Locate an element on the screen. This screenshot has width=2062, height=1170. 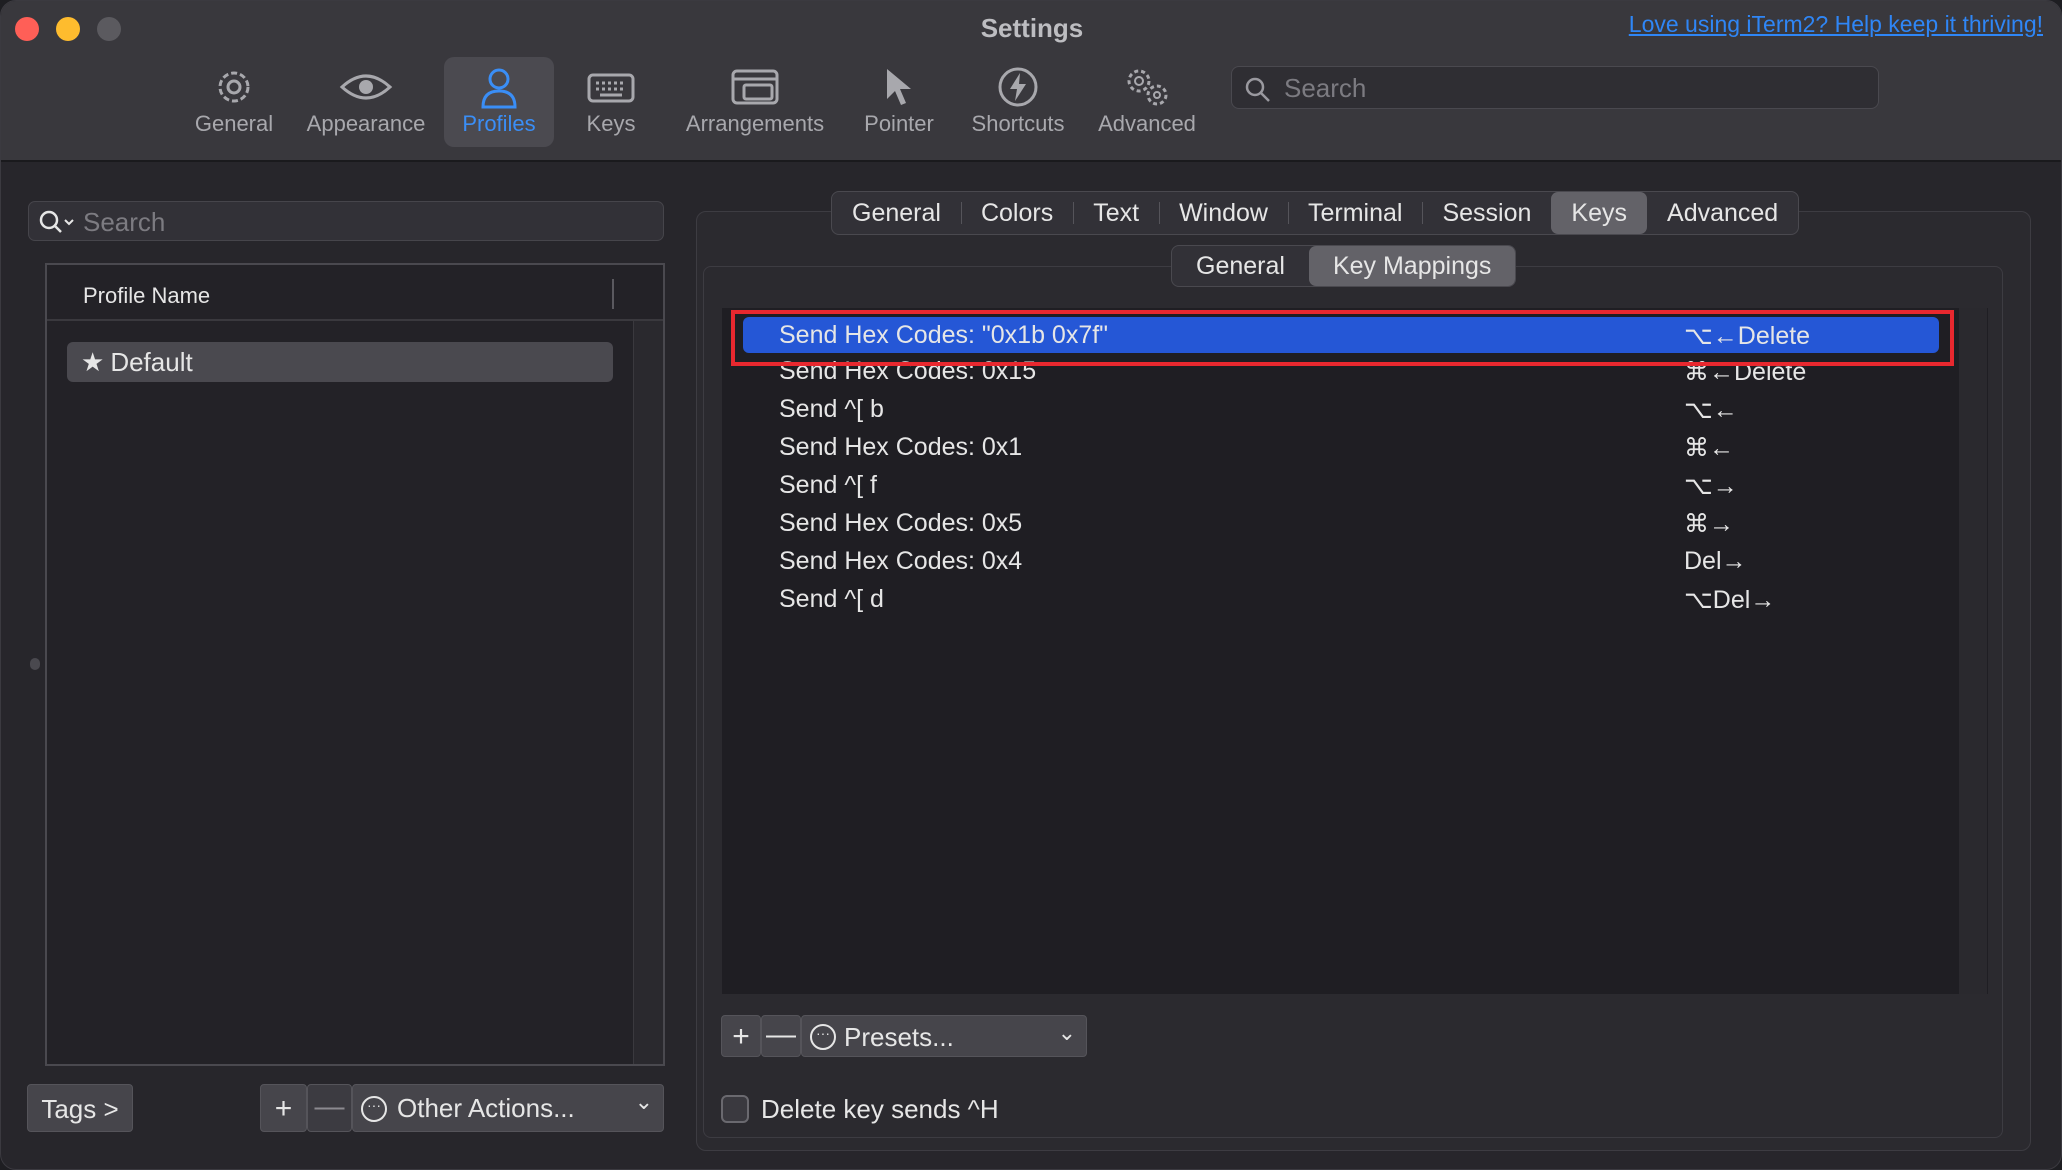
add-profile-button: + is located at coordinates (283, 1108).